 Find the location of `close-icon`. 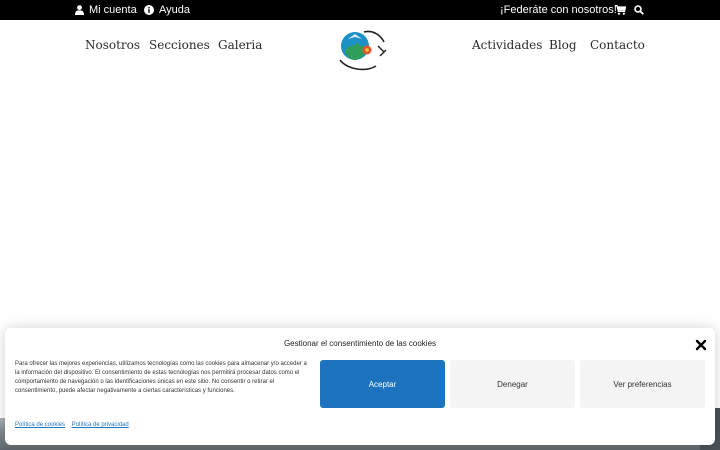

close-icon is located at coordinates (701, 346).